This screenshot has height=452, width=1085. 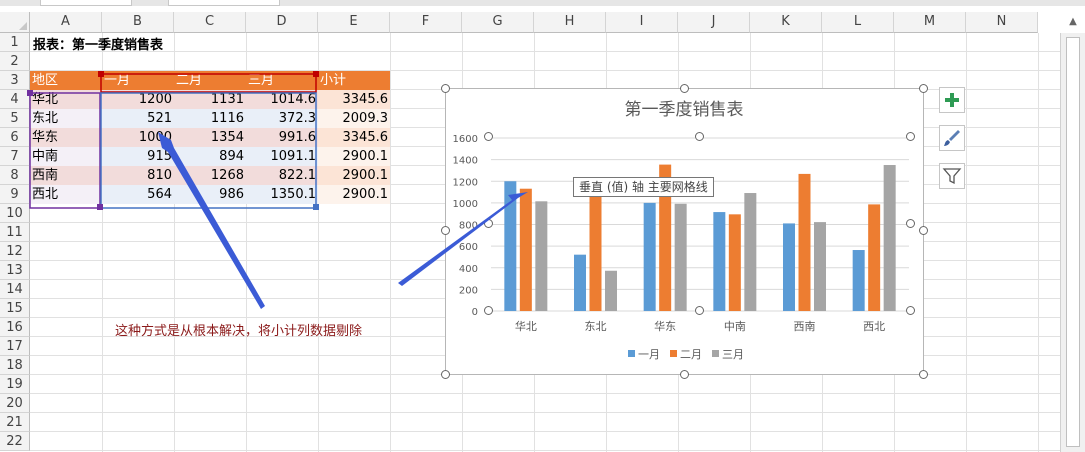 What do you see at coordinates (138, 175) in the screenshot?
I see `value-cell: 810` at bounding box center [138, 175].